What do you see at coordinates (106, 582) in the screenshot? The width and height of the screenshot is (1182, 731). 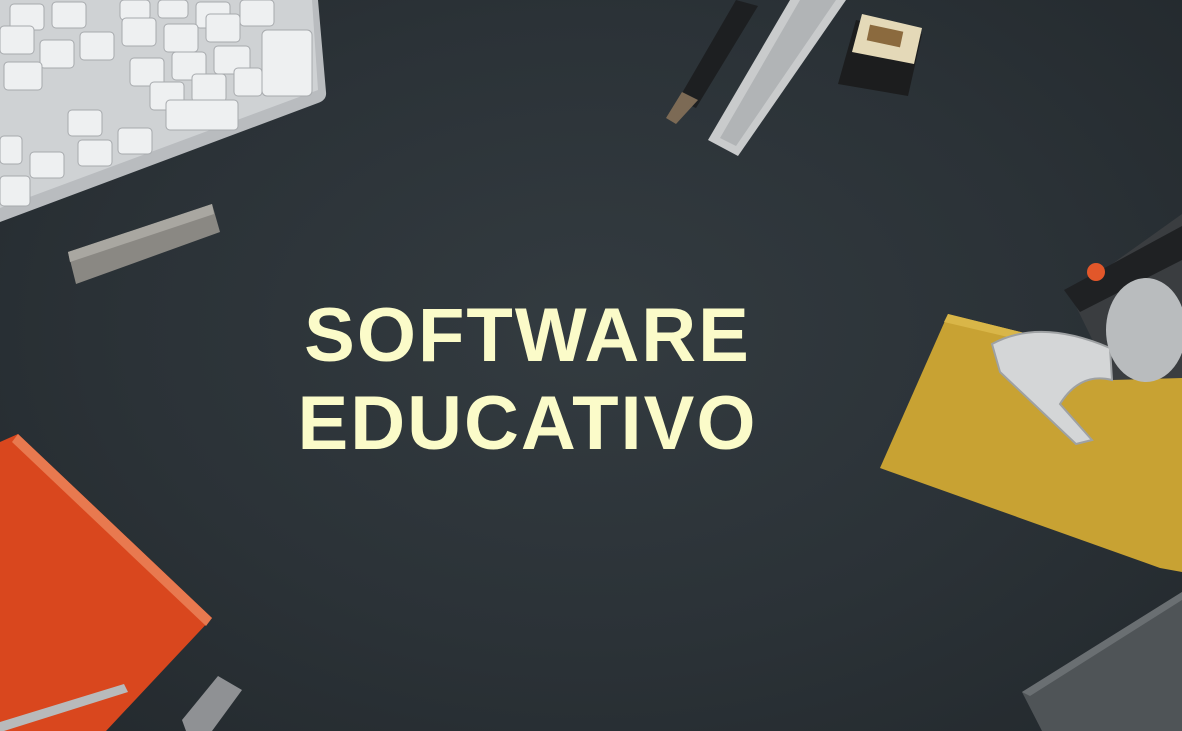 I see `red-notebook-illustration` at bounding box center [106, 582].